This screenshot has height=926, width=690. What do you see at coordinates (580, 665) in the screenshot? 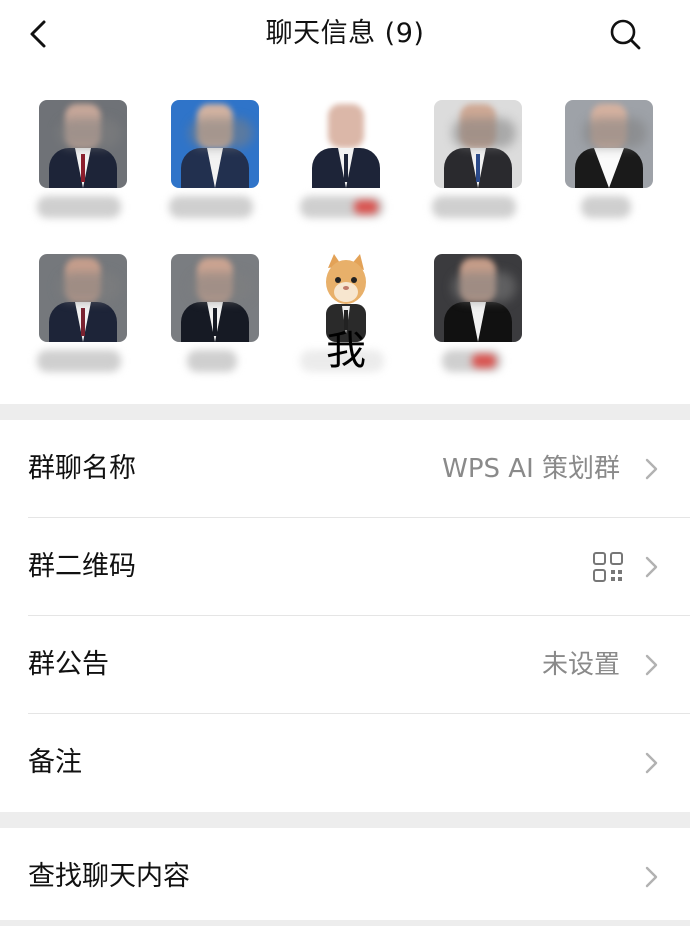
I see `group-announcement-value: 未设置` at bounding box center [580, 665].